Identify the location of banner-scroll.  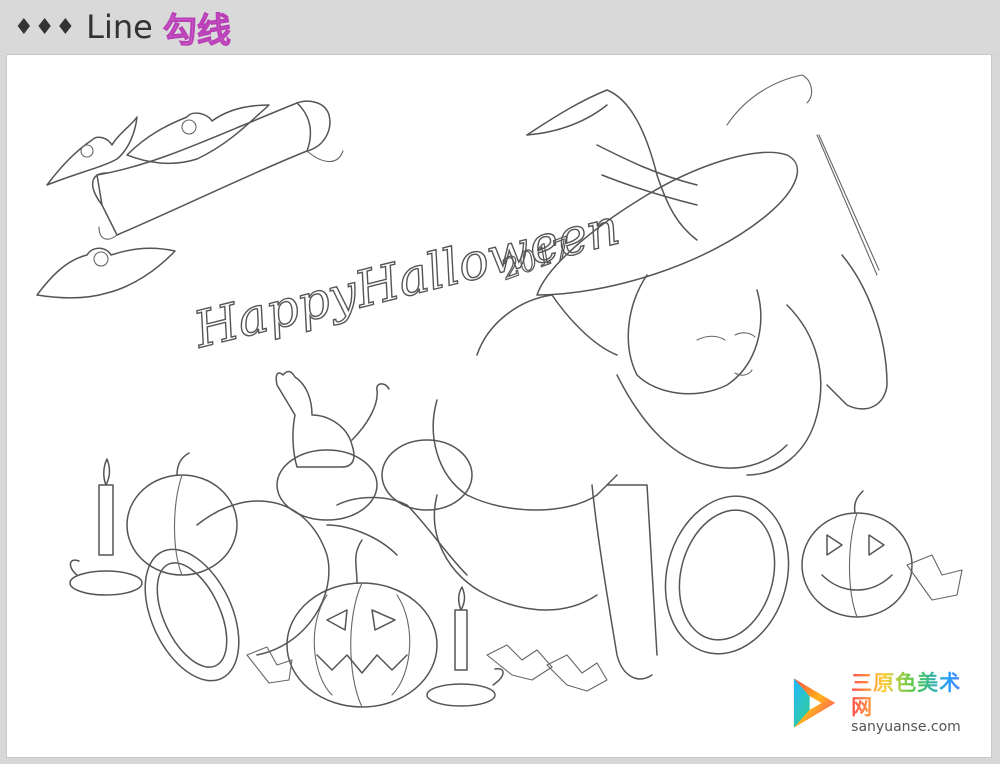
(218, 170).